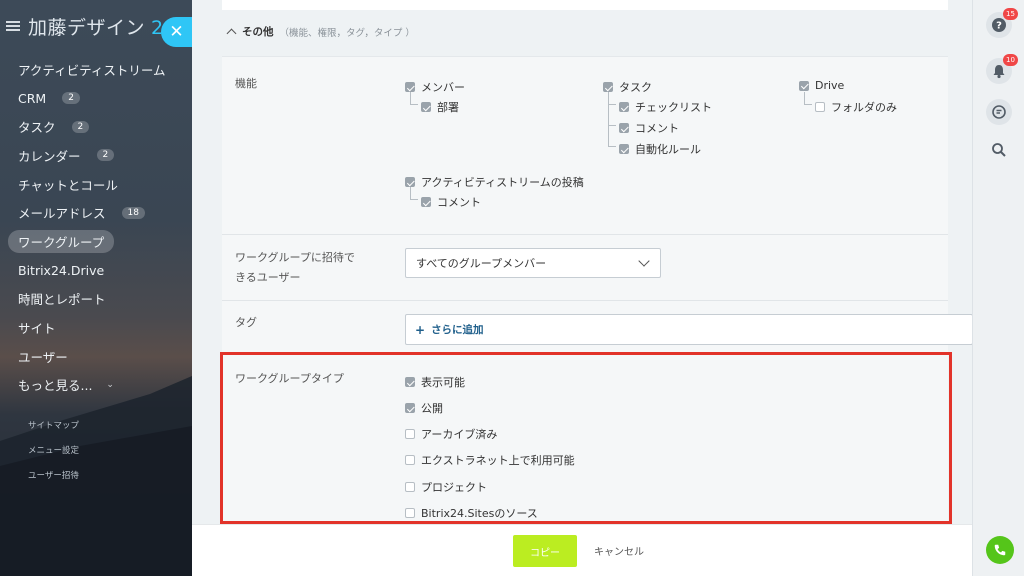 Image resolution: width=1024 pixels, height=576 pixels. Describe the element at coordinates (100, 241) in the screenshot. I see `sidebar-item-workgroups: ワークグループ` at that location.